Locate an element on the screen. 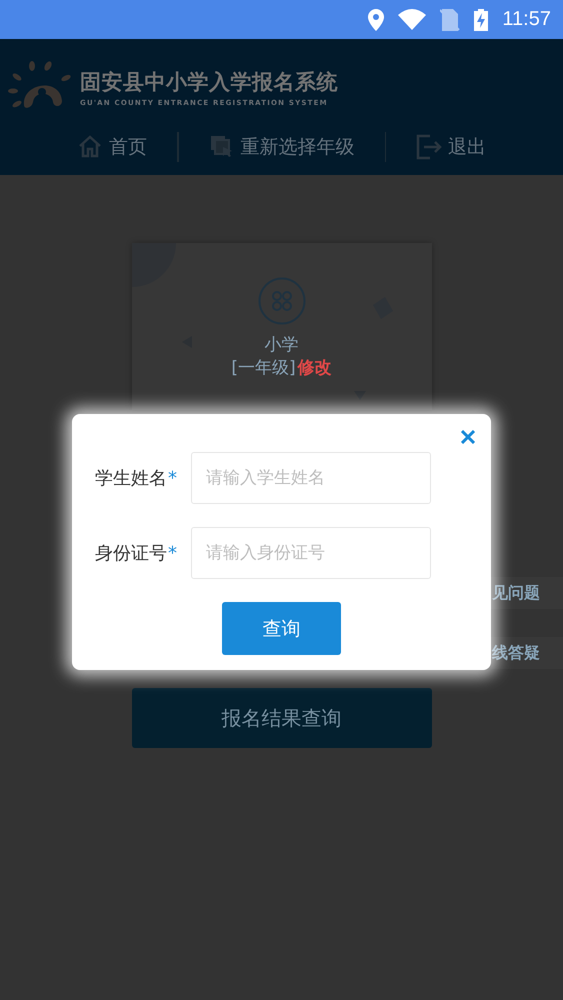  result-query-button: 报名结果查询 is located at coordinates (282, 718).